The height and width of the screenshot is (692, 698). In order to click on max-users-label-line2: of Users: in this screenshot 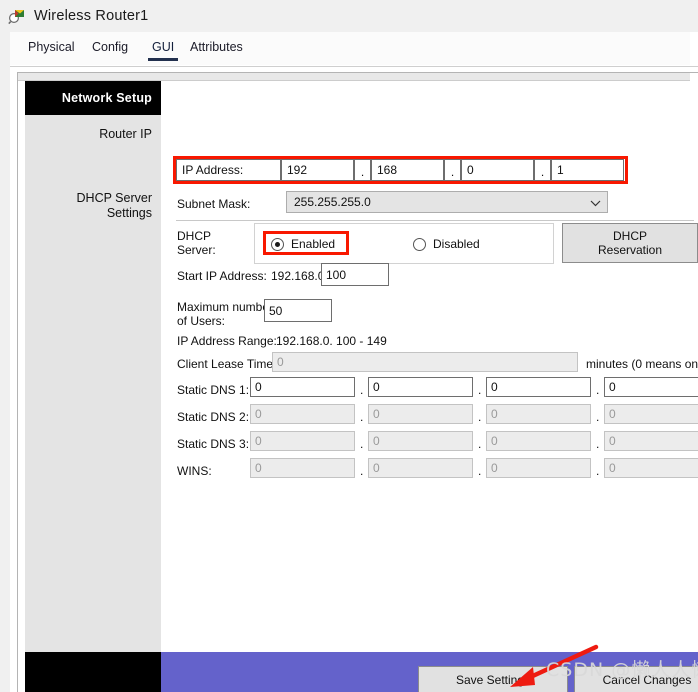, I will do `click(201, 321)`.